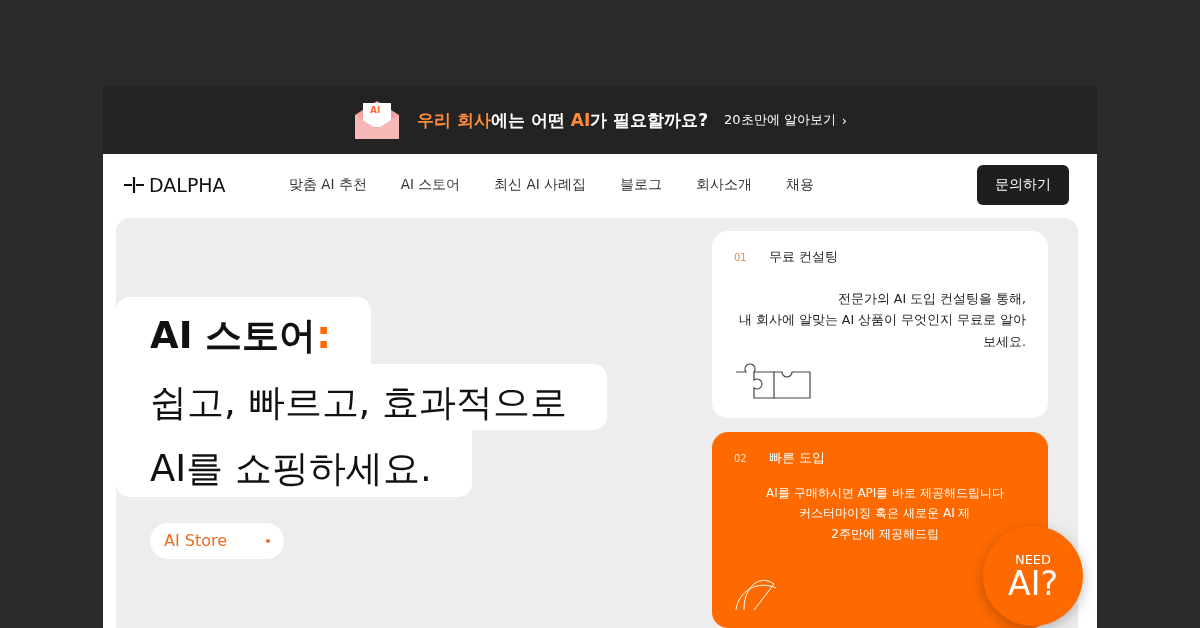 The width and height of the screenshot is (1200, 628). Describe the element at coordinates (740, 257) in the screenshot. I see `card-number: 01` at that location.